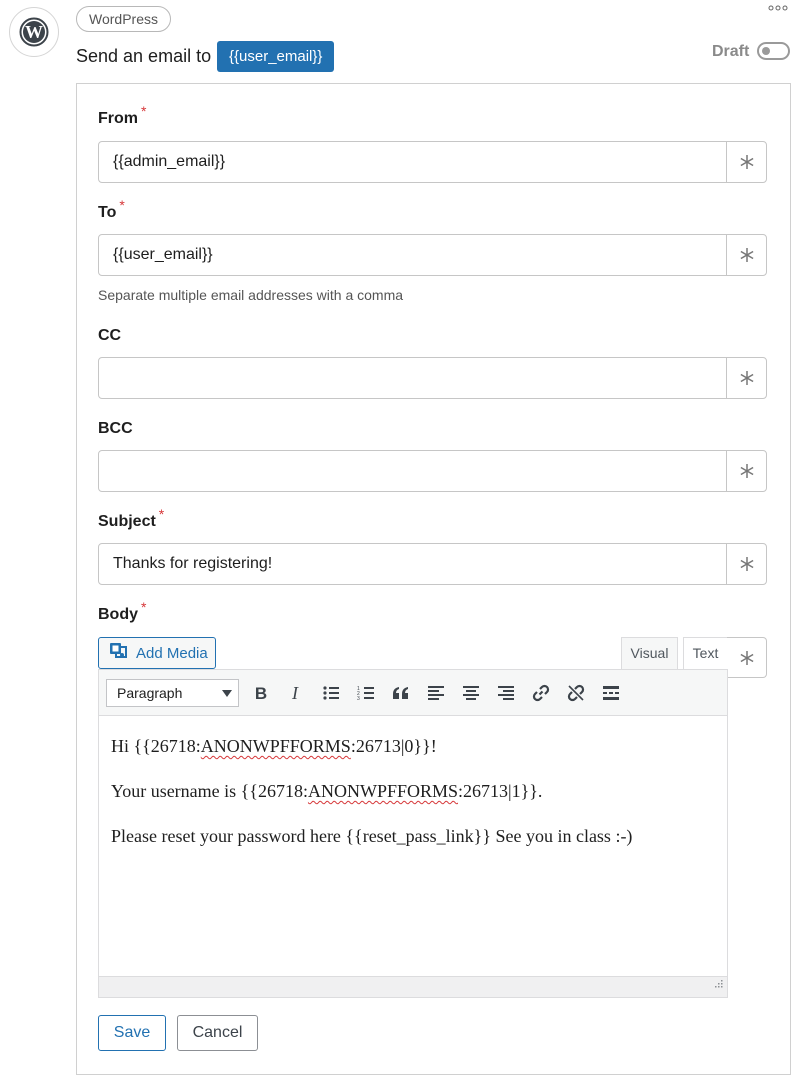 The height and width of the screenshot is (1077, 793). What do you see at coordinates (412, 255) in the screenshot?
I see `to-input: {{user_email}}` at bounding box center [412, 255].